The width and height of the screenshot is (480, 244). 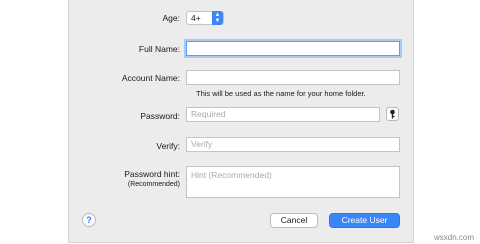 What do you see at coordinates (160, 116) in the screenshot?
I see `password-label: Password:` at bounding box center [160, 116].